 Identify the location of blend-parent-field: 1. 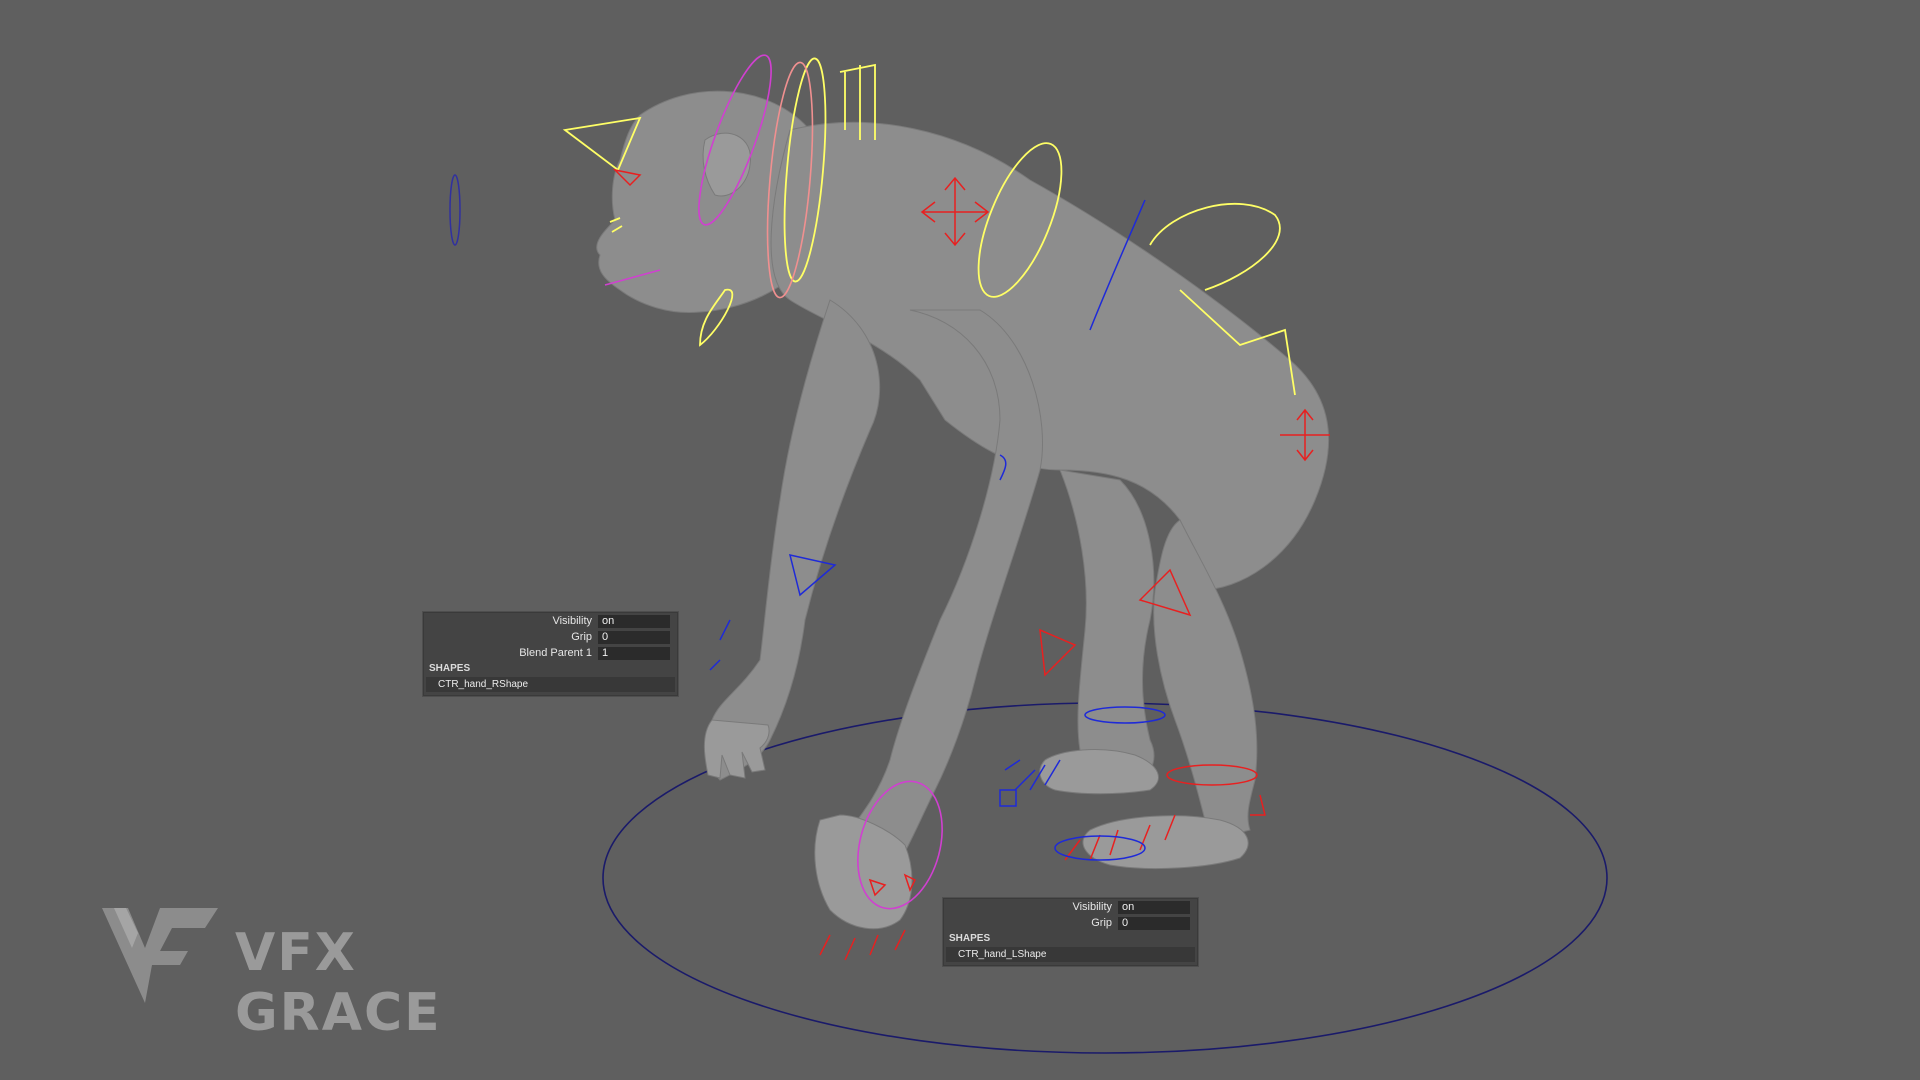
(634, 653).